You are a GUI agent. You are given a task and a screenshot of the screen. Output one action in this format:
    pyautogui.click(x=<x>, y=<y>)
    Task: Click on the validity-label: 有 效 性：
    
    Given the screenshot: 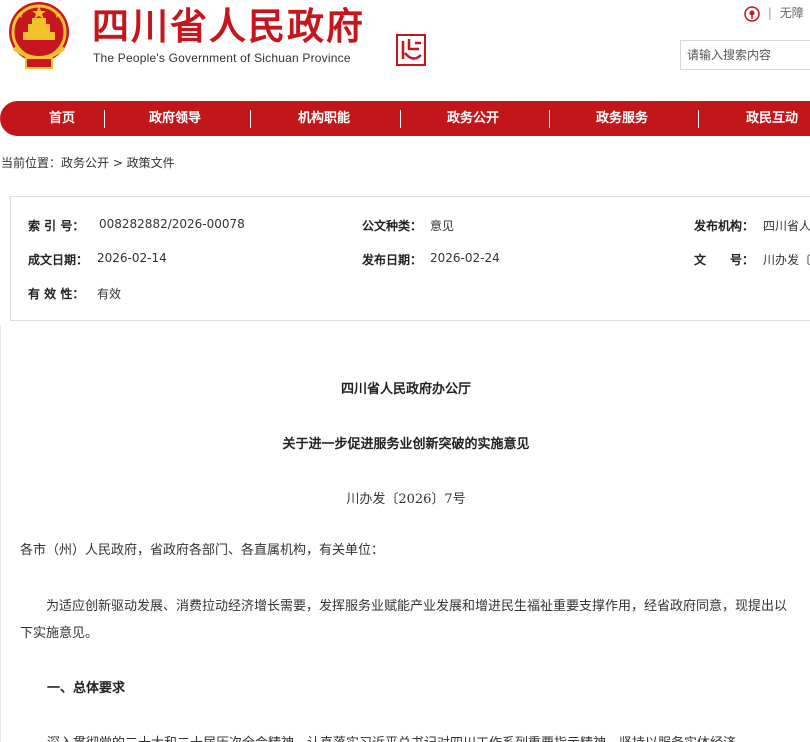 What is the action you would take?
    pyautogui.click(x=56, y=294)
    